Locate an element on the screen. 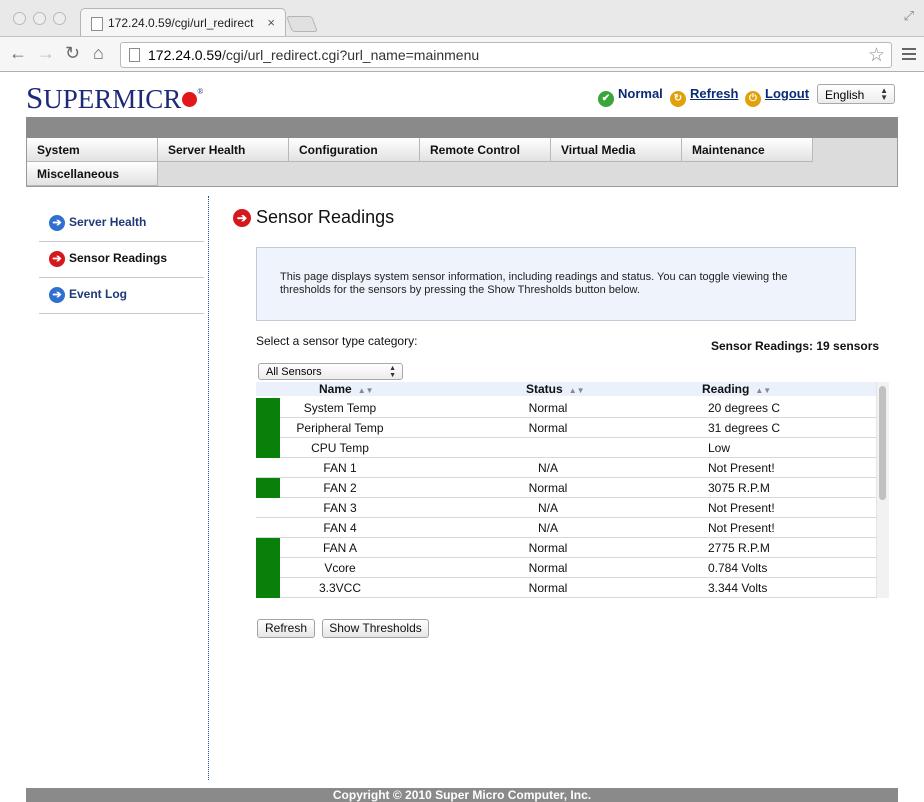  column-status: Status ▲▼ is located at coordinates (555, 390).